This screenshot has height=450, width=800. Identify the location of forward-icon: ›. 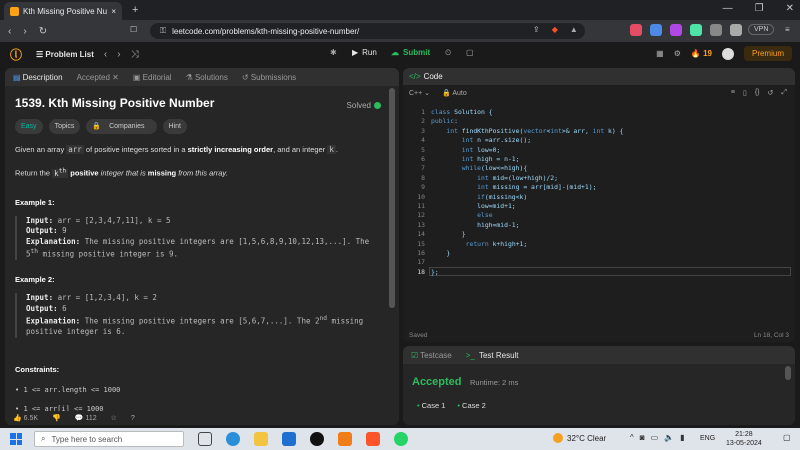
(24, 31).